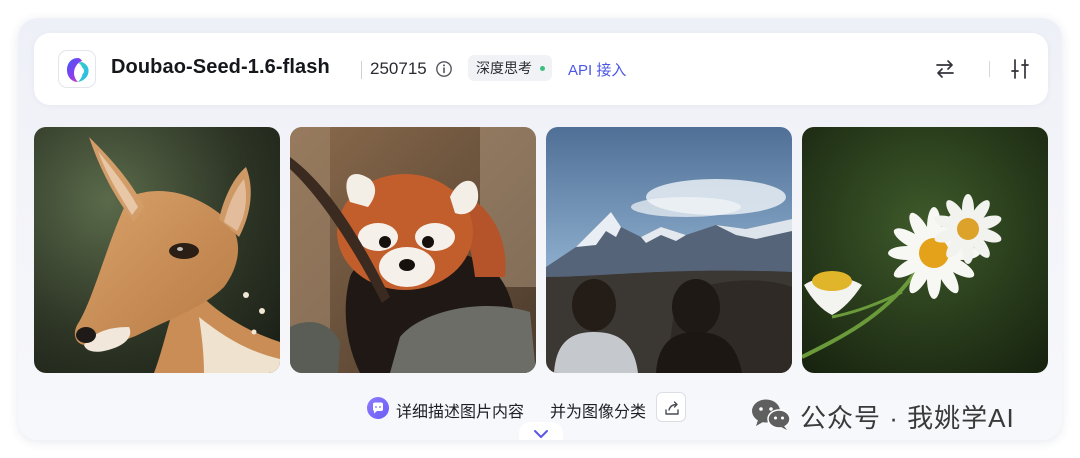 This screenshot has height=458, width=1080. What do you see at coordinates (157, 250) in the screenshot?
I see `photo-deer` at bounding box center [157, 250].